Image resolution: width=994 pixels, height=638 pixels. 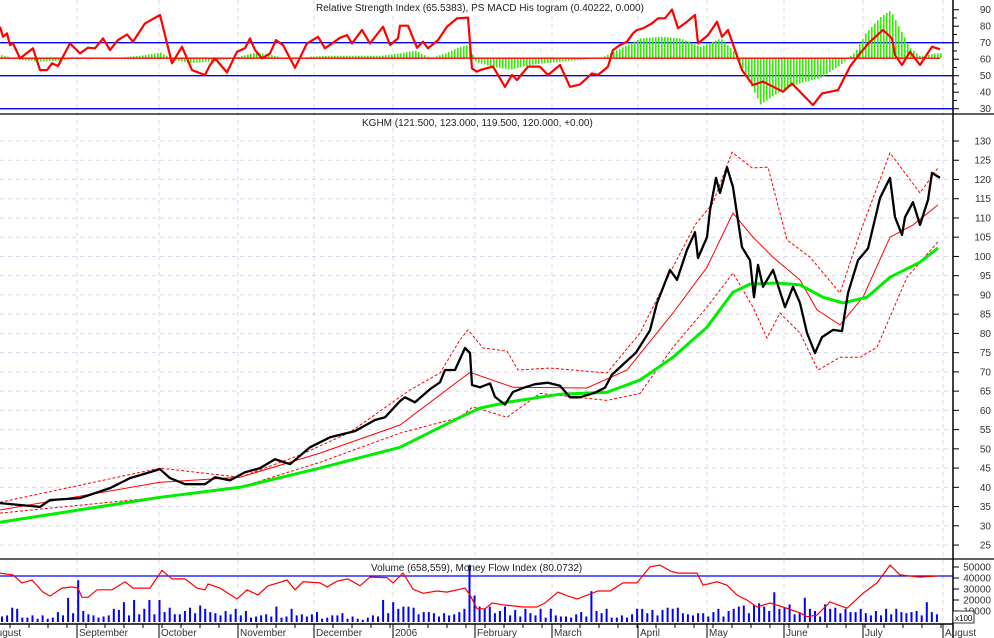 I want to click on volume-axis-label: 30000, so click(x=977, y=590).